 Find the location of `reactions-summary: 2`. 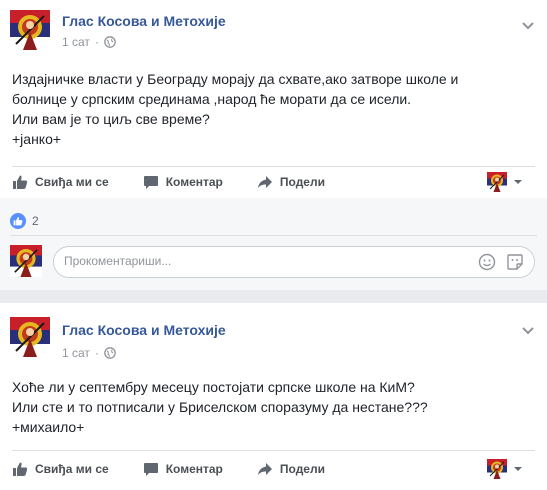

reactions-summary: 2 is located at coordinates (24, 221).